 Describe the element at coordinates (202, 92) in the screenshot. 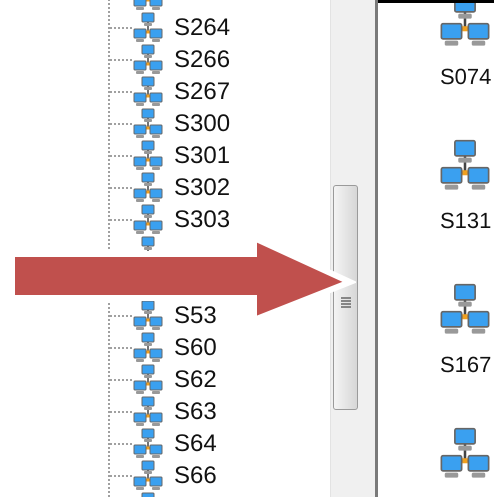

I see `tree-item-label: S267` at that location.